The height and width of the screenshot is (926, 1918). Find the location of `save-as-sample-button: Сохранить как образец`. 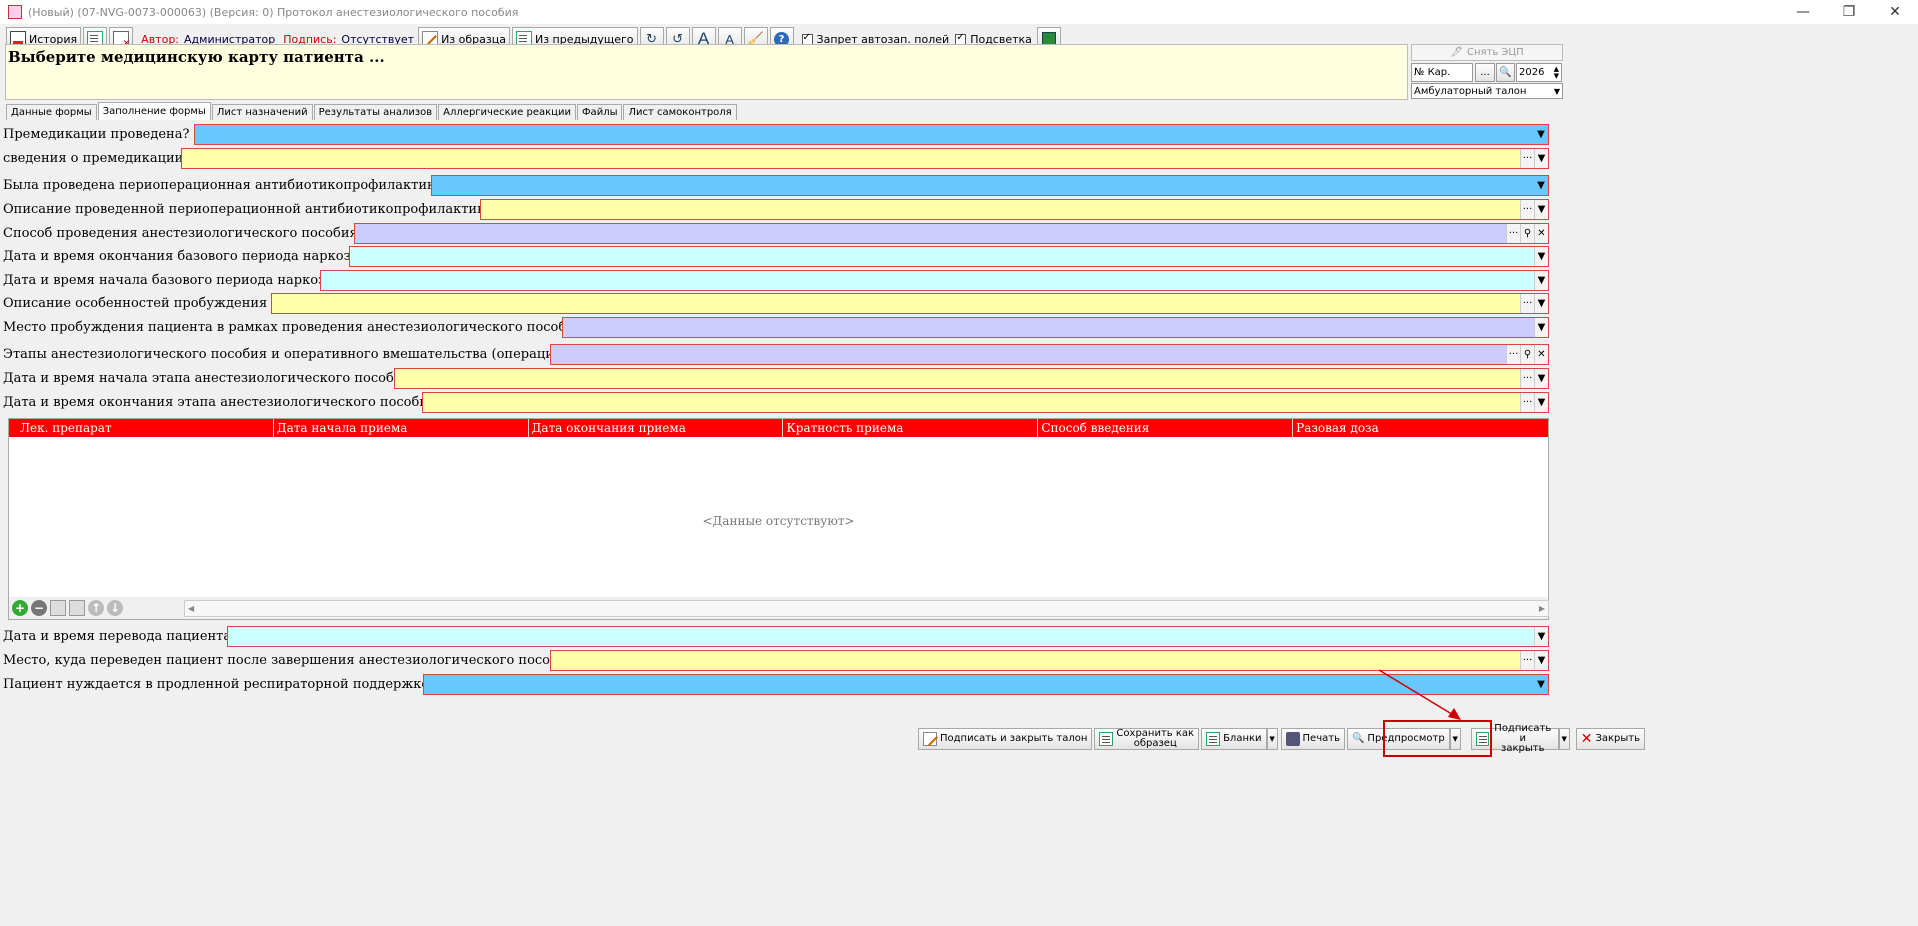

save-as-sample-button: Сохранить как образец is located at coordinates (1147, 739).